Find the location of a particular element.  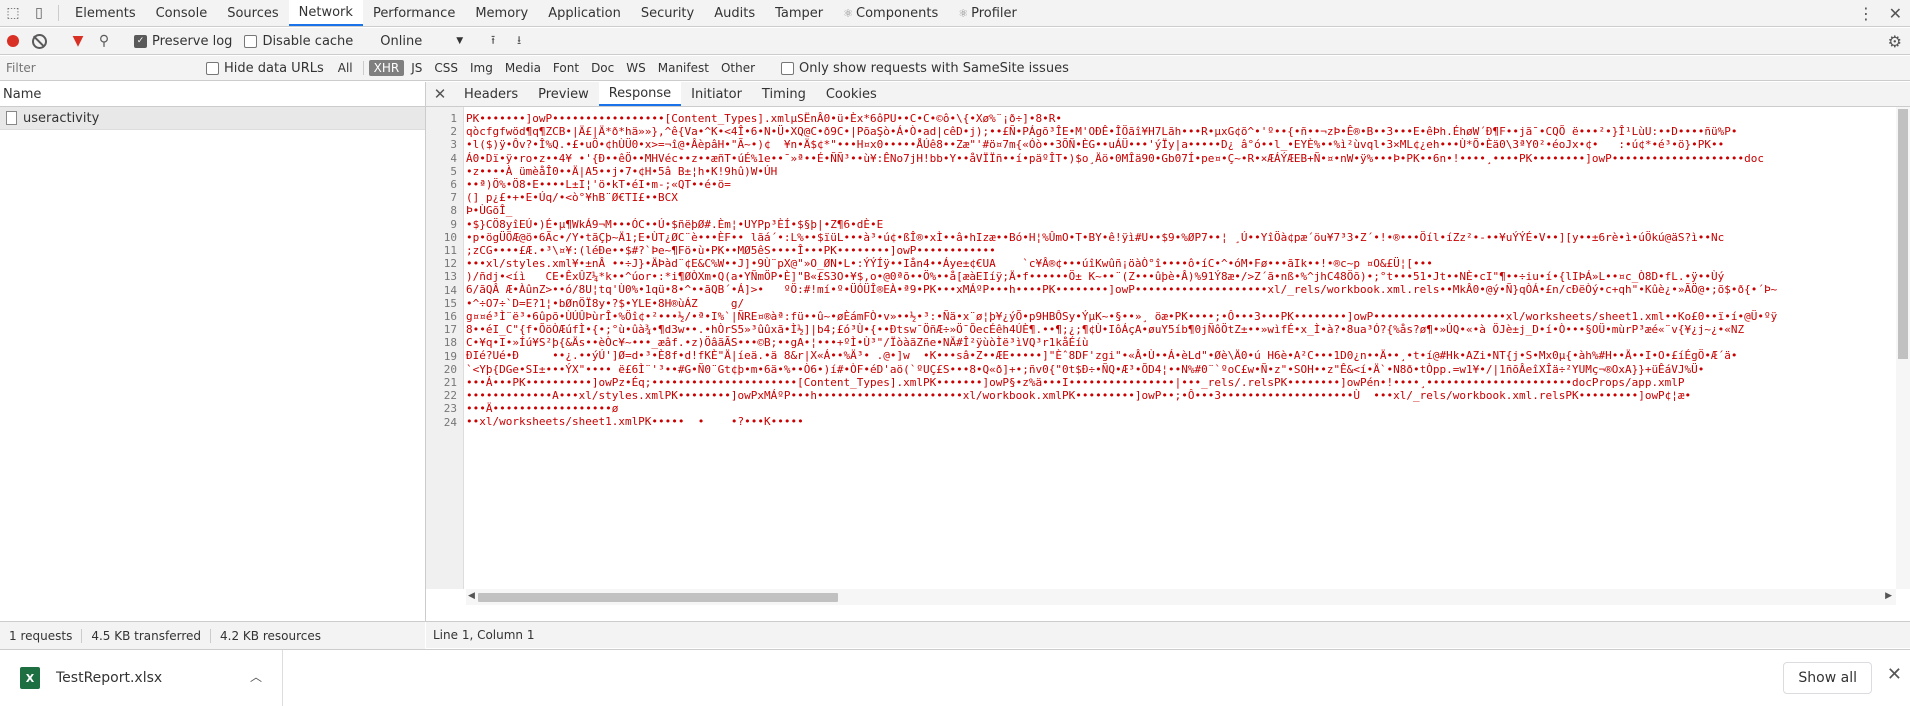

tab-label: Components is located at coordinates (897, 13).